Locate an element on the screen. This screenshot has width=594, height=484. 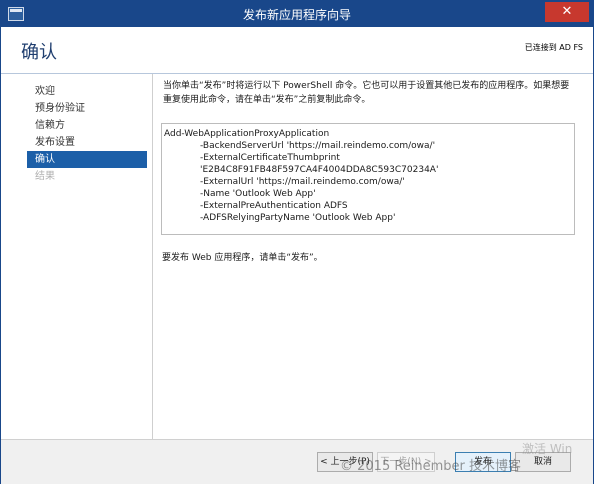
copyright-watermark: © 2015 Reinember 技术博客 is located at coordinates (431, 466).